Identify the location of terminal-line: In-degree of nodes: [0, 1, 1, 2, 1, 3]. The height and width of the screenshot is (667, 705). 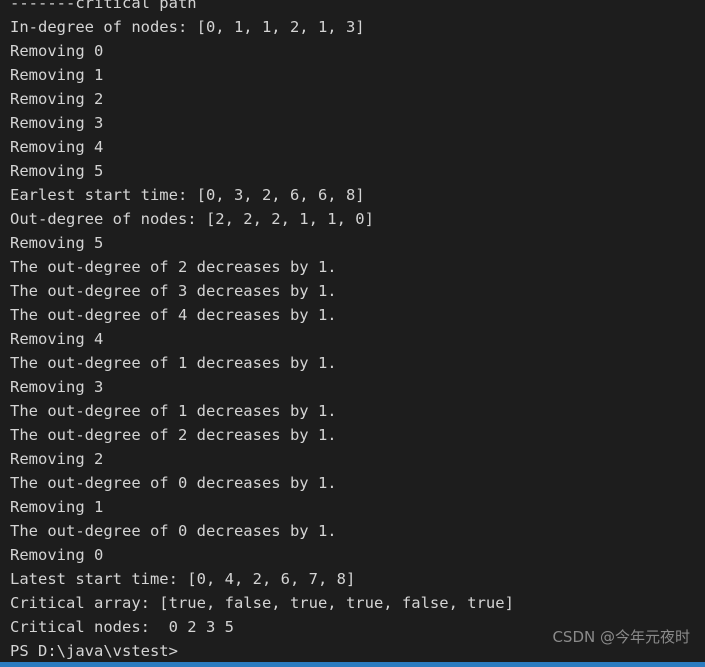
(187, 27).